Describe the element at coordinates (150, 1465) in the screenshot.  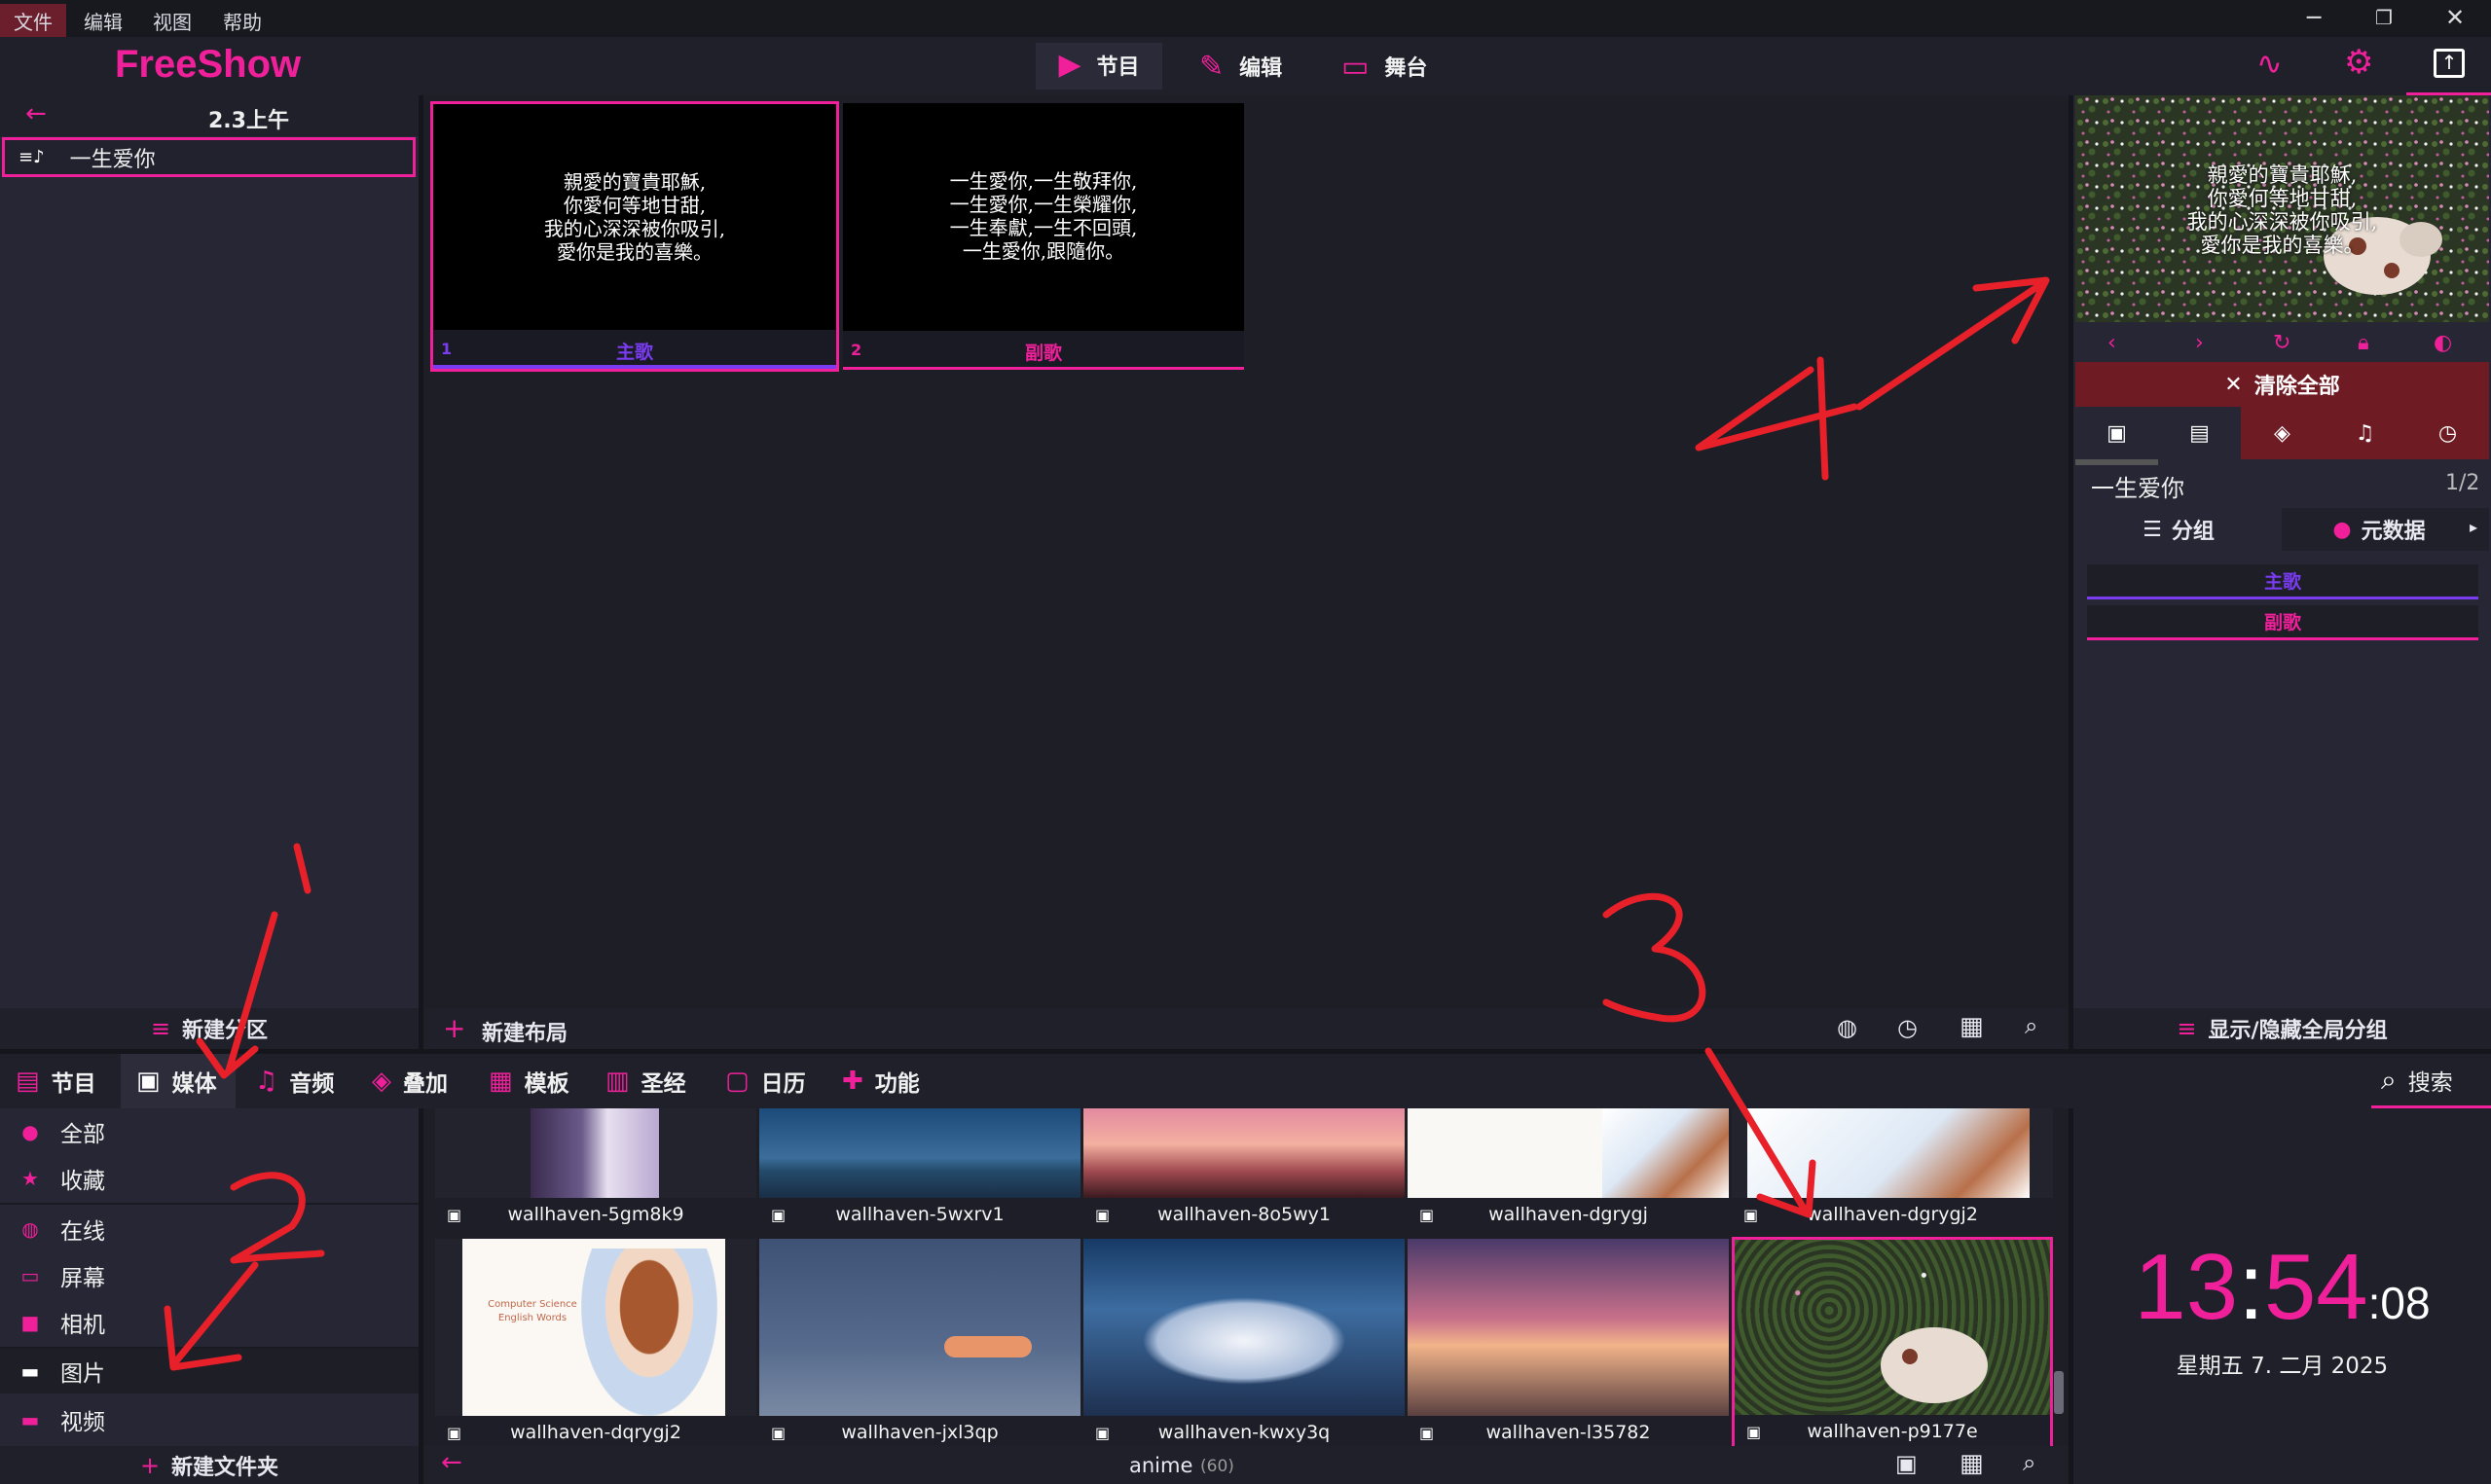
I see `plus-icon: +` at that location.